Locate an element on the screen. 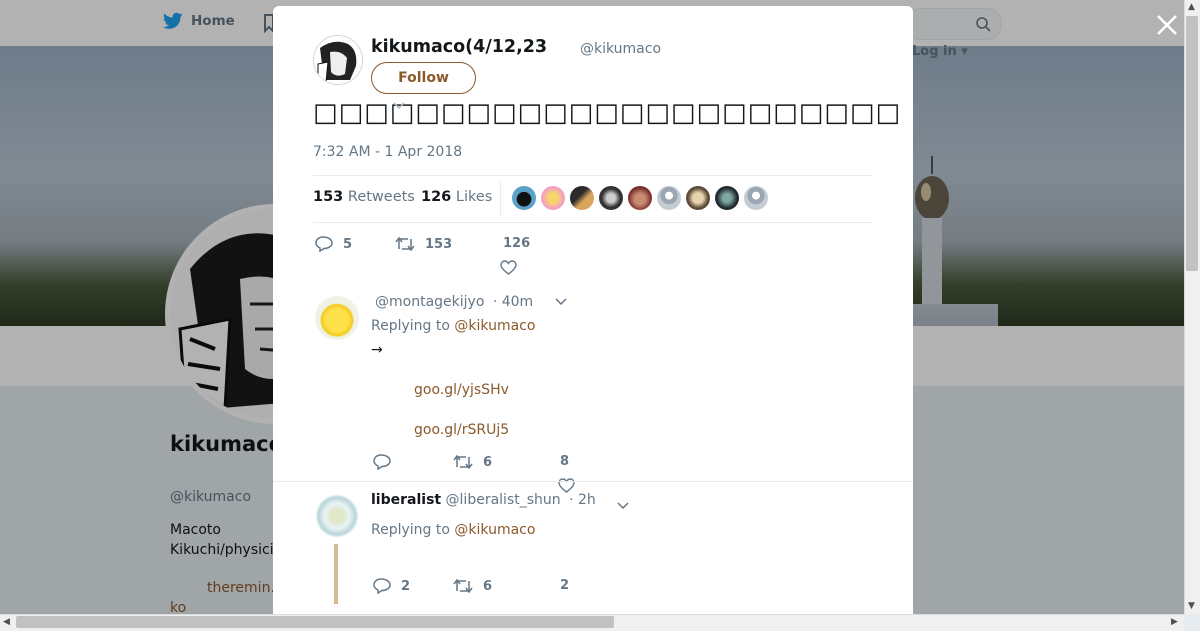  tweet-timestamp: 7:32 AM - 1 Apr 2018 is located at coordinates (387, 152).